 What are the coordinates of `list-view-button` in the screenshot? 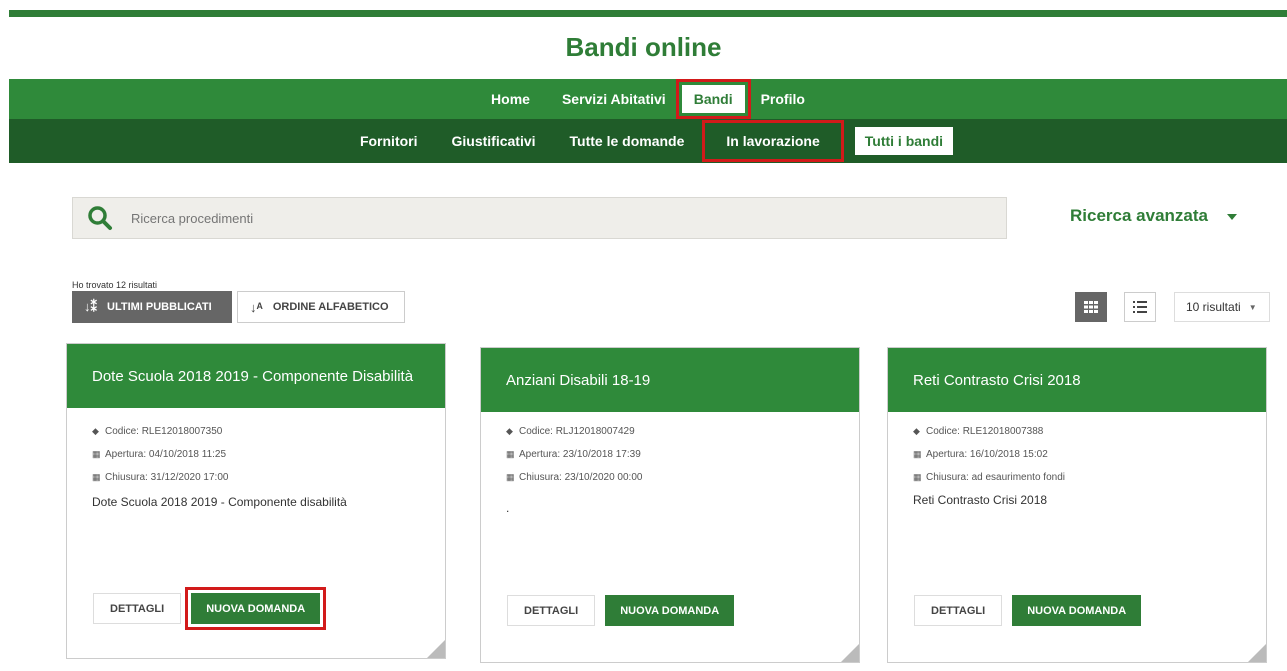 It's located at (1140, 307).